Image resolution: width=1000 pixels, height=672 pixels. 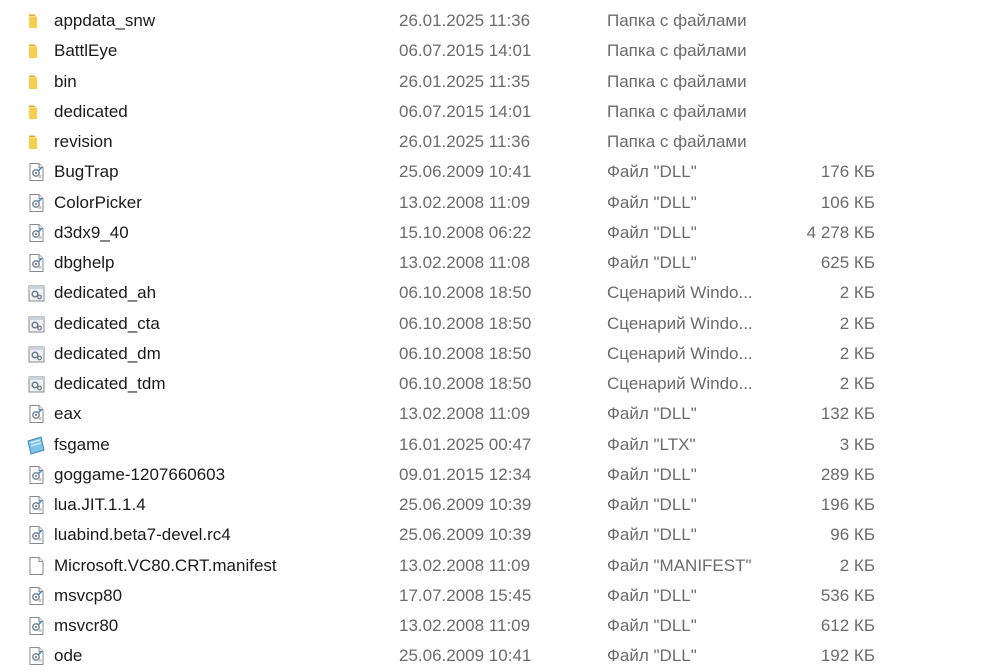 I want to click on file-row: msvcp80 17.07.2008 15:45 Файл "DLL" 536 КБ, so click(x=500, y=596).